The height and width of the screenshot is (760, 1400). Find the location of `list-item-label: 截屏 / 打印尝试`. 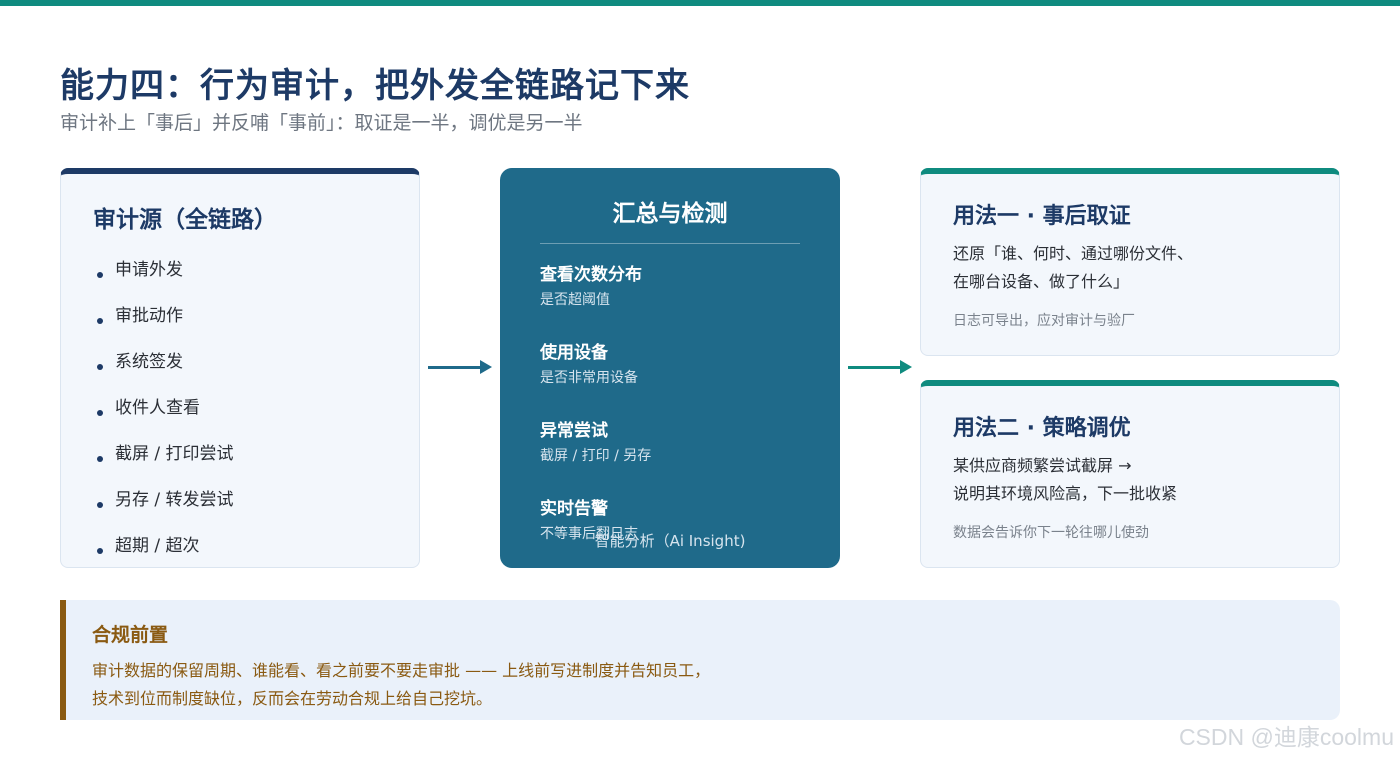

list-item-label: 截屏 / 打印尝试 is located at coordinates (174, 454).